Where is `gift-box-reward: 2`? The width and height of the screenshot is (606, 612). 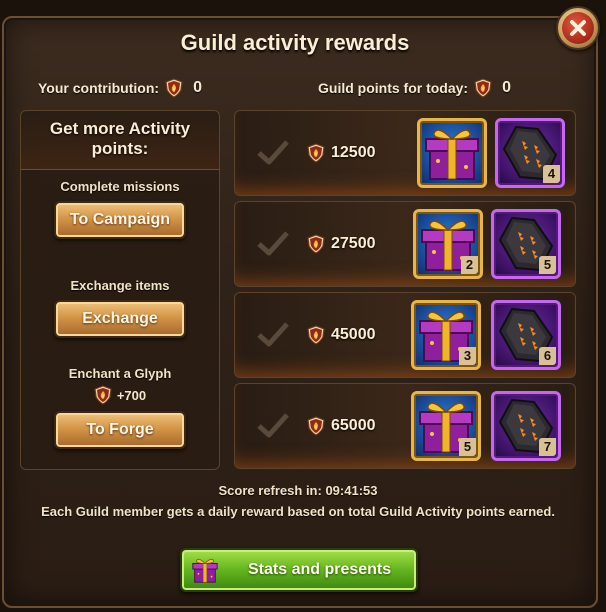 gift-box-reward: 2 is located at coordinates (448, 244).